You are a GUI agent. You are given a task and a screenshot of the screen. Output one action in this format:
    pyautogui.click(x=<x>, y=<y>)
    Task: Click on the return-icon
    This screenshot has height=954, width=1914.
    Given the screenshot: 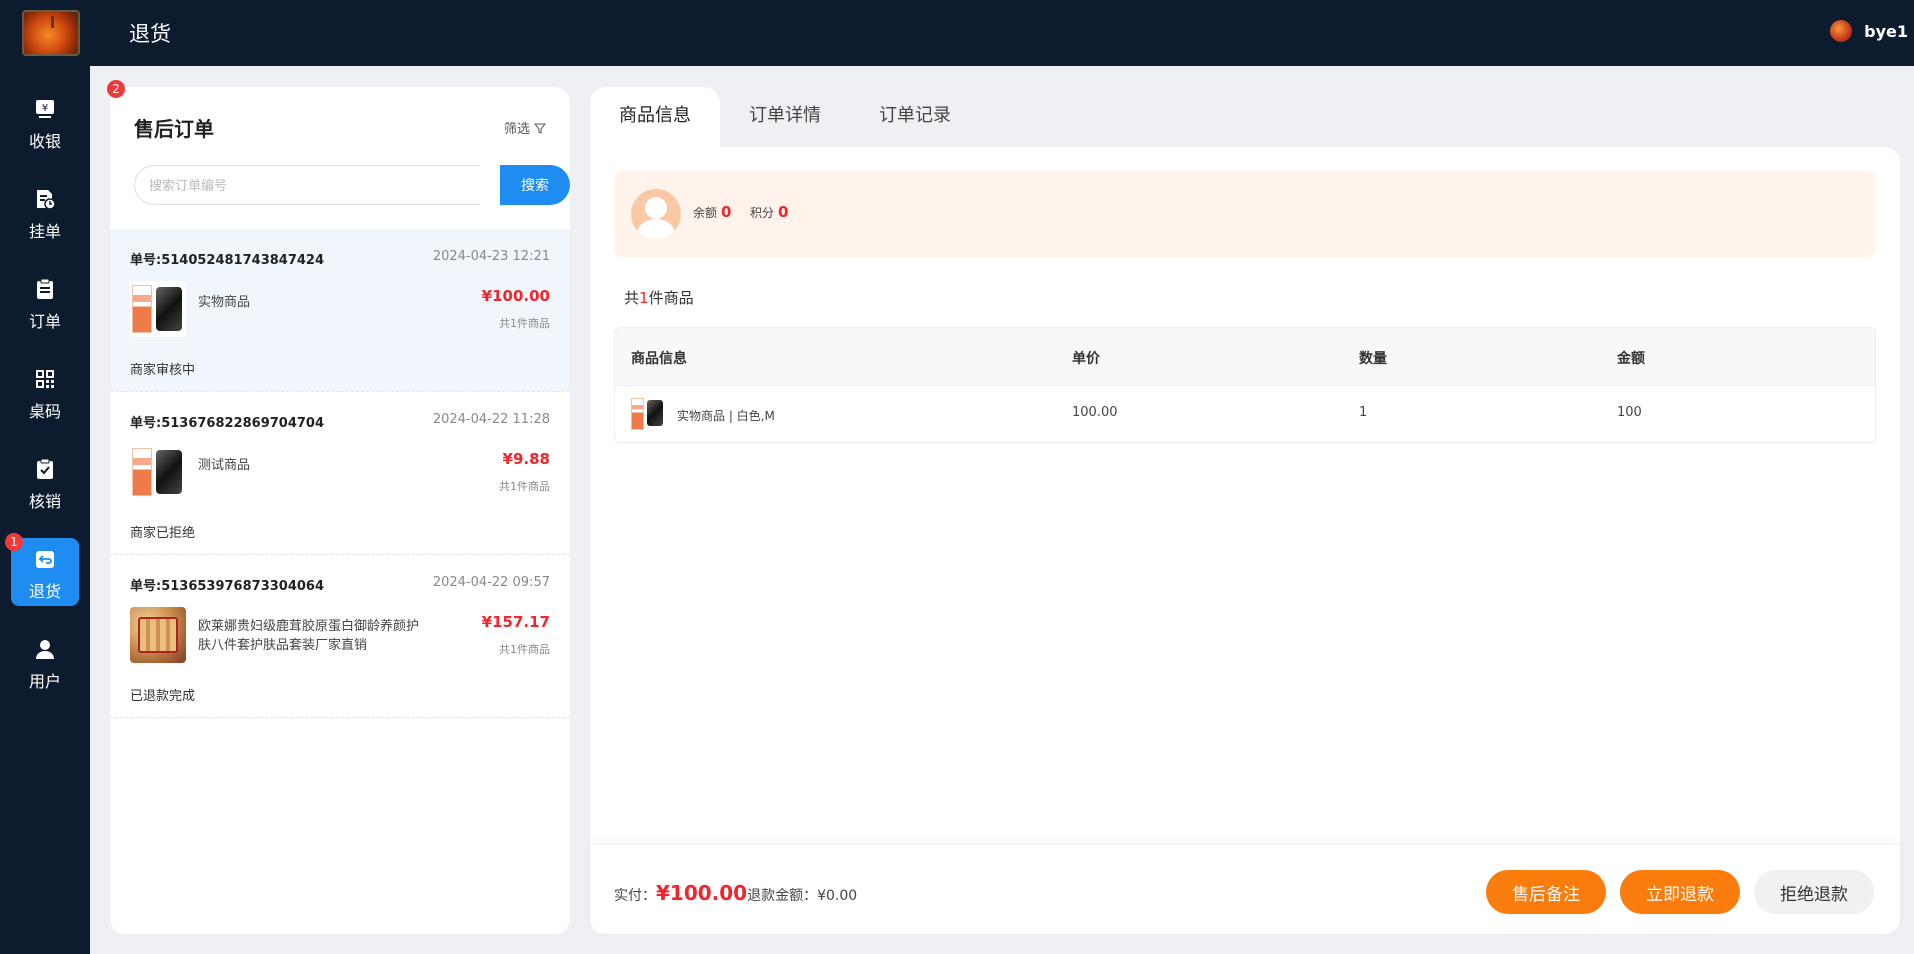 What is the action you would take?
    pyautogui.click(x=45, y=559)
    